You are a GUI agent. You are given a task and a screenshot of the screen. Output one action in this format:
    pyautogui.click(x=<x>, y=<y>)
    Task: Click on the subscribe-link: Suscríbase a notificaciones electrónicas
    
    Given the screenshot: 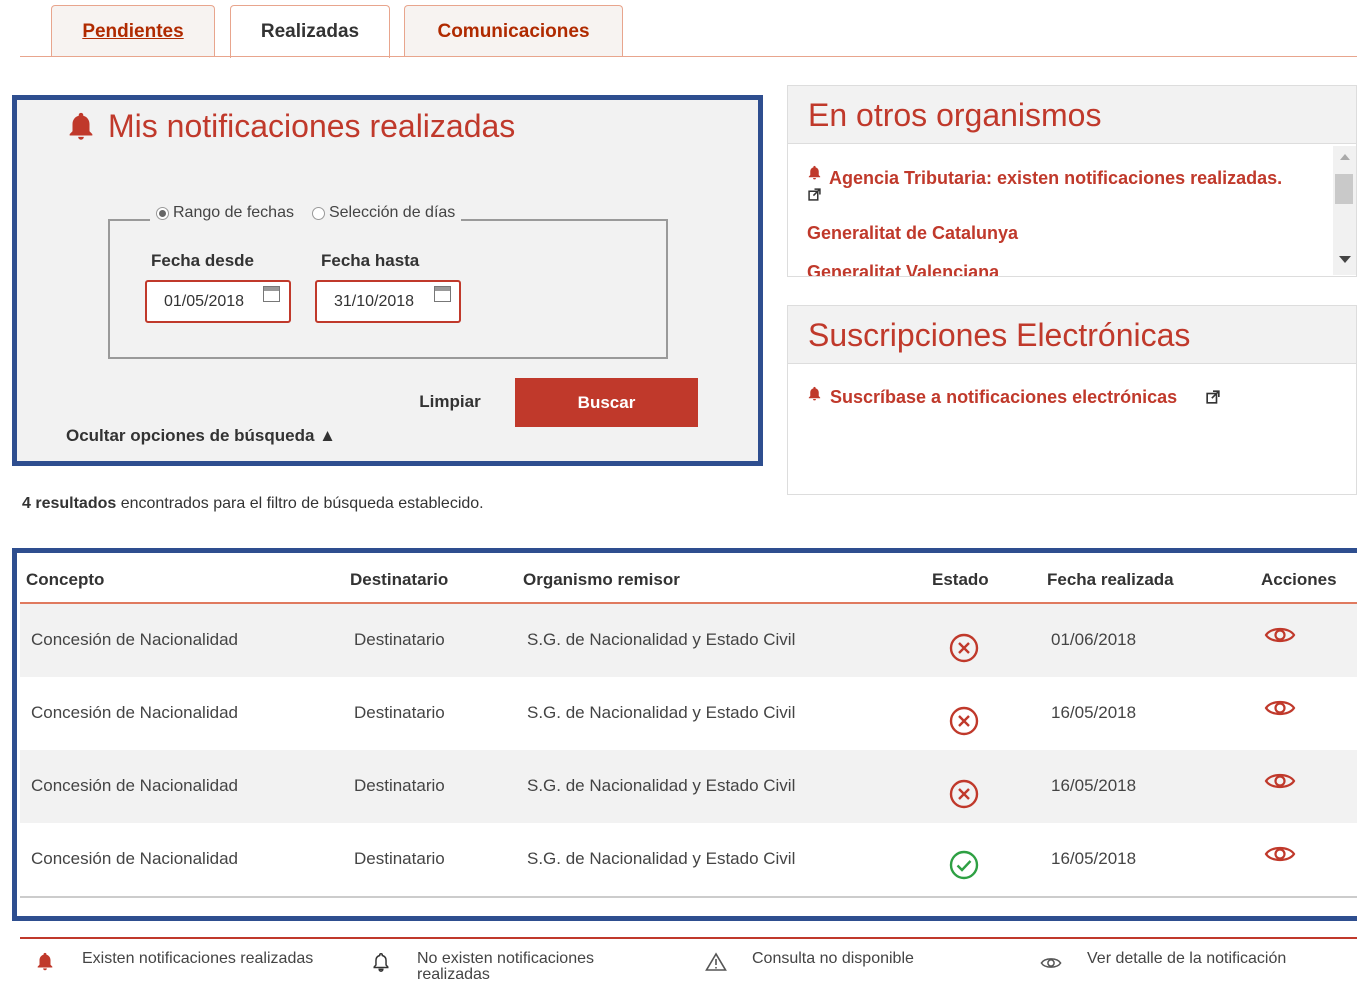 What is the action you would take?
    pyautogui.click(x=1003, y=397)
    